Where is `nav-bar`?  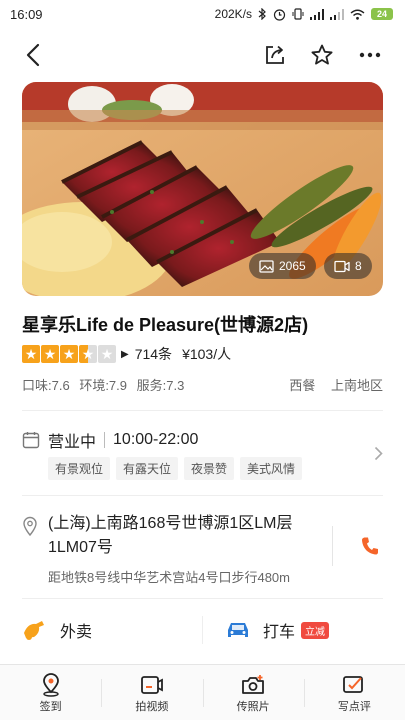 nav-bar is located at coordinates (202, 54).